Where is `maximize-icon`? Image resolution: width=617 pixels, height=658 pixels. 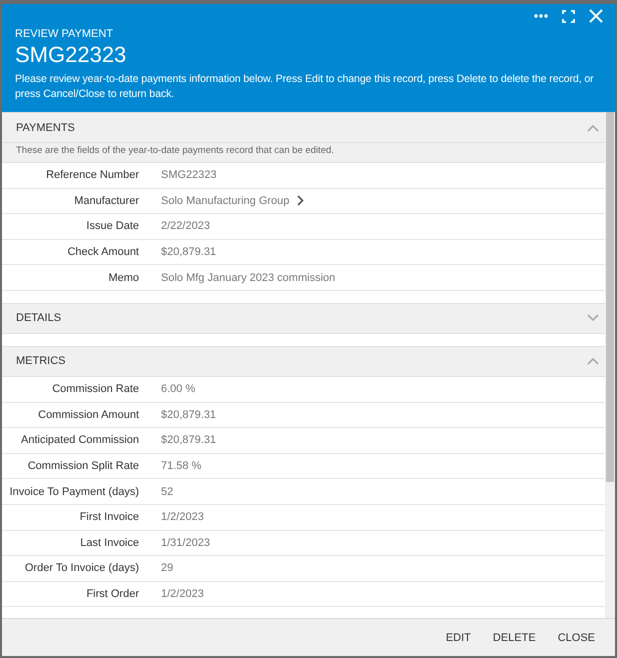 maximize-icon is located at coordinates (568, 16).